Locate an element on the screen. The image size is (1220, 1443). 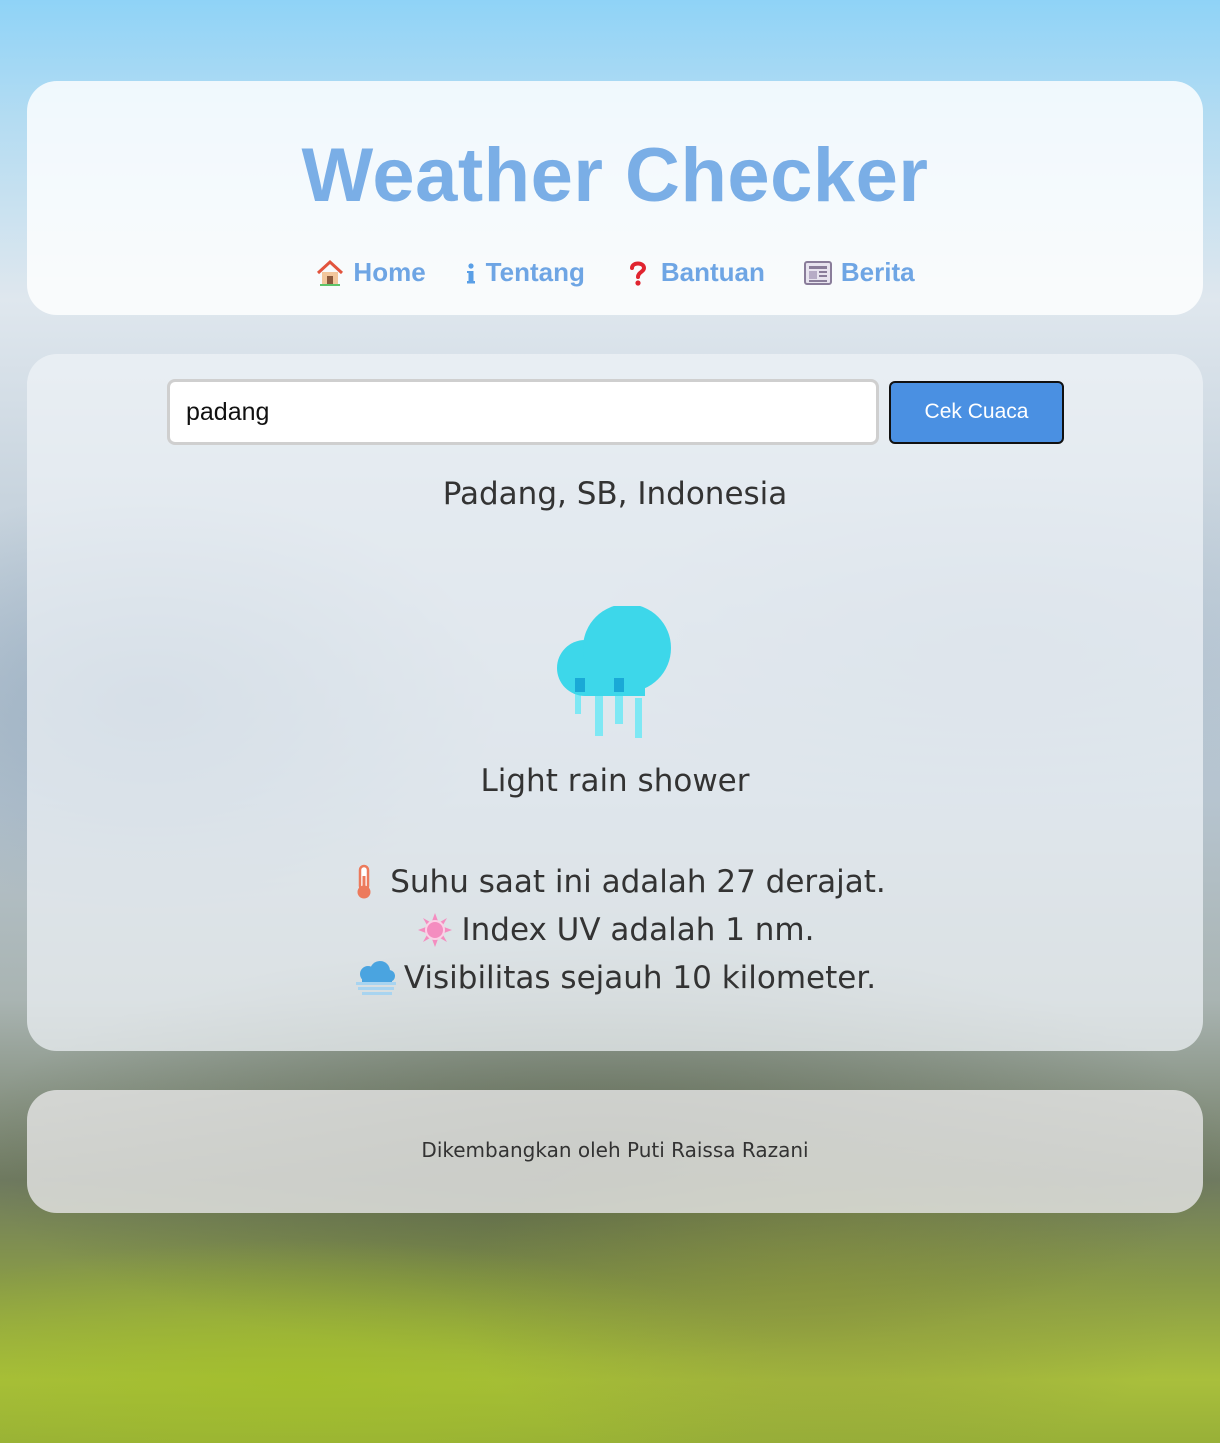
nav-label-berita: Berita is located at coordinates (877, 272).